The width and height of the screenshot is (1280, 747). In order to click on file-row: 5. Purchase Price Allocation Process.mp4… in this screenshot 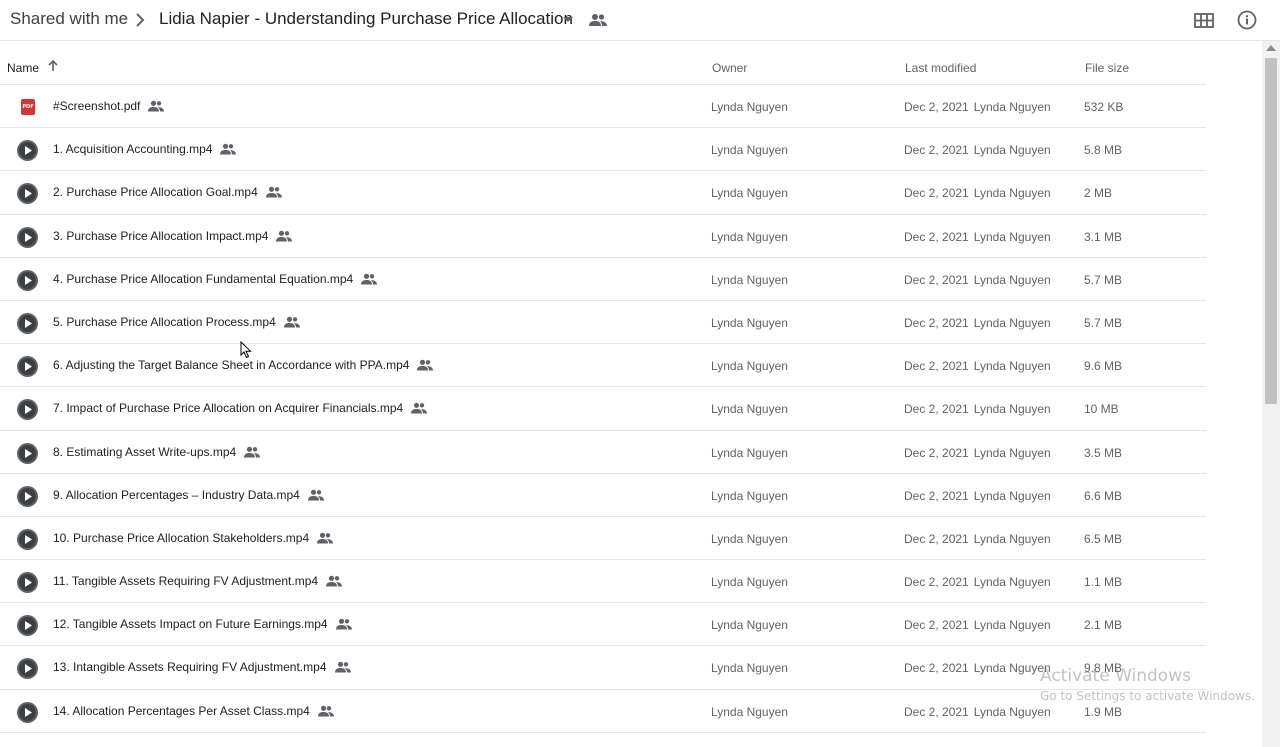, I will do `click(603, 323)`.